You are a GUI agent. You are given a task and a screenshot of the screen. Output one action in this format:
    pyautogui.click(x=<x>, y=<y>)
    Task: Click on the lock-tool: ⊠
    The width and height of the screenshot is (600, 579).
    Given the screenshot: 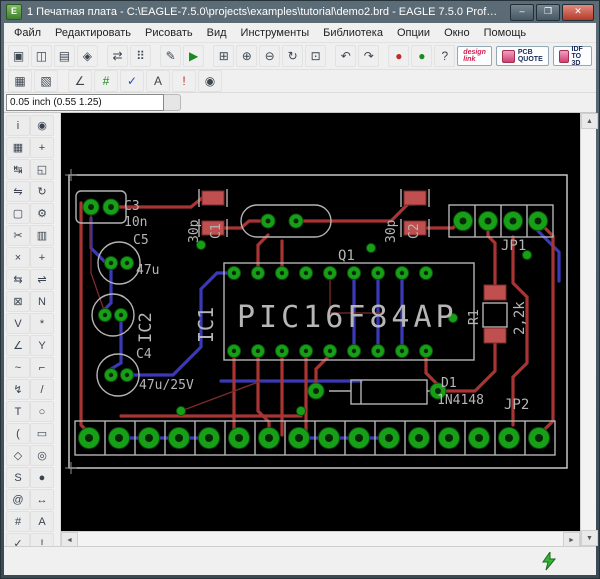 What is the action you would take?
    pyautogui.click(x=18, y=301)
    